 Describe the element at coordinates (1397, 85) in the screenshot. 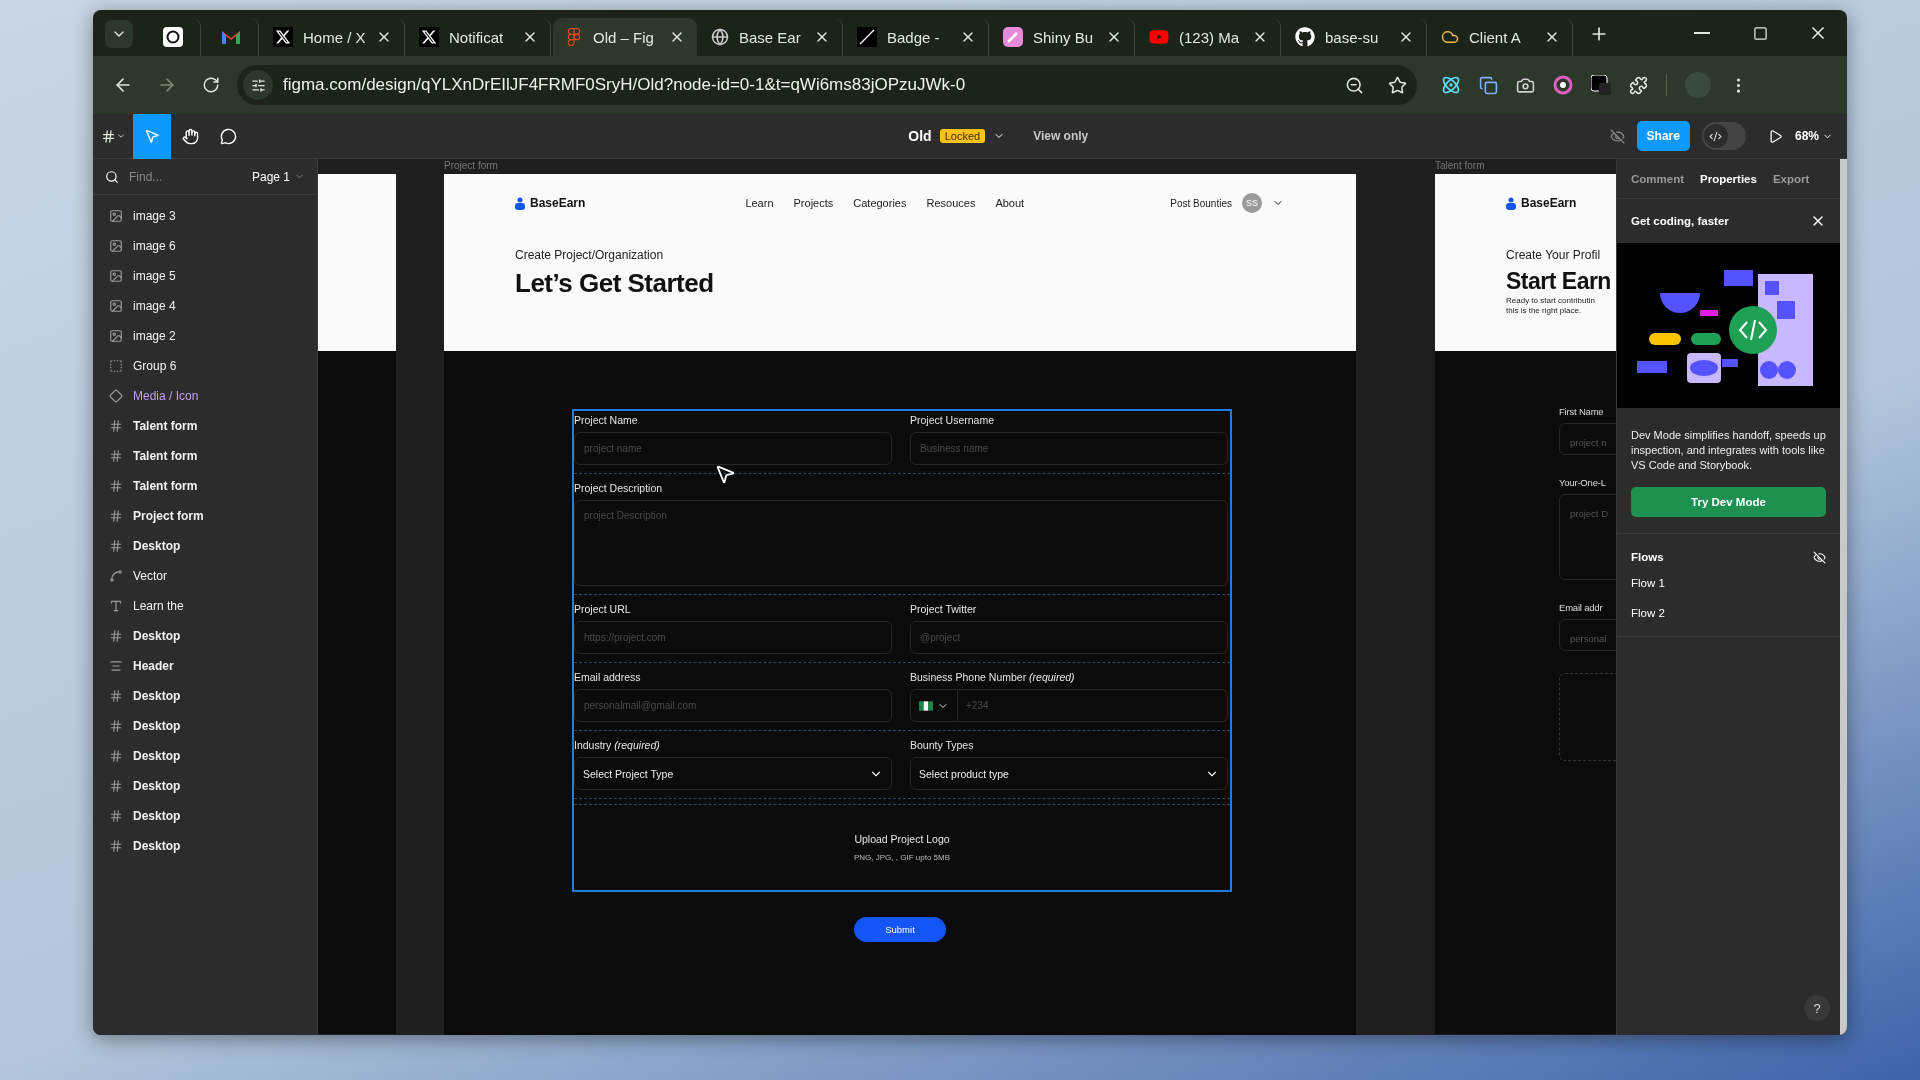

I see `bookmark-star-icon` at that location.